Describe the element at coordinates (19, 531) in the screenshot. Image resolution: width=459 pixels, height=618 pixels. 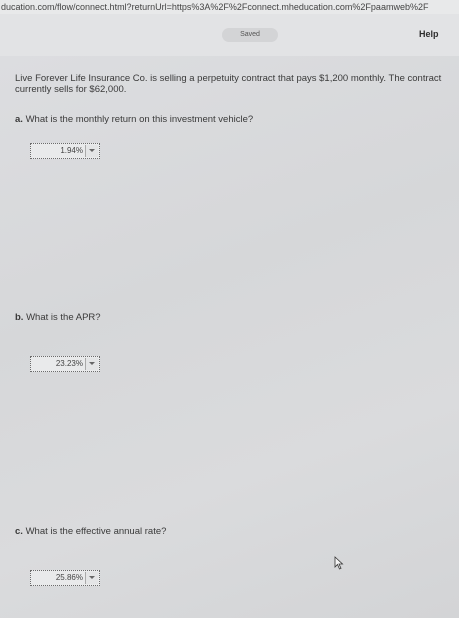
I see `part-c-letter: c.` at that location.